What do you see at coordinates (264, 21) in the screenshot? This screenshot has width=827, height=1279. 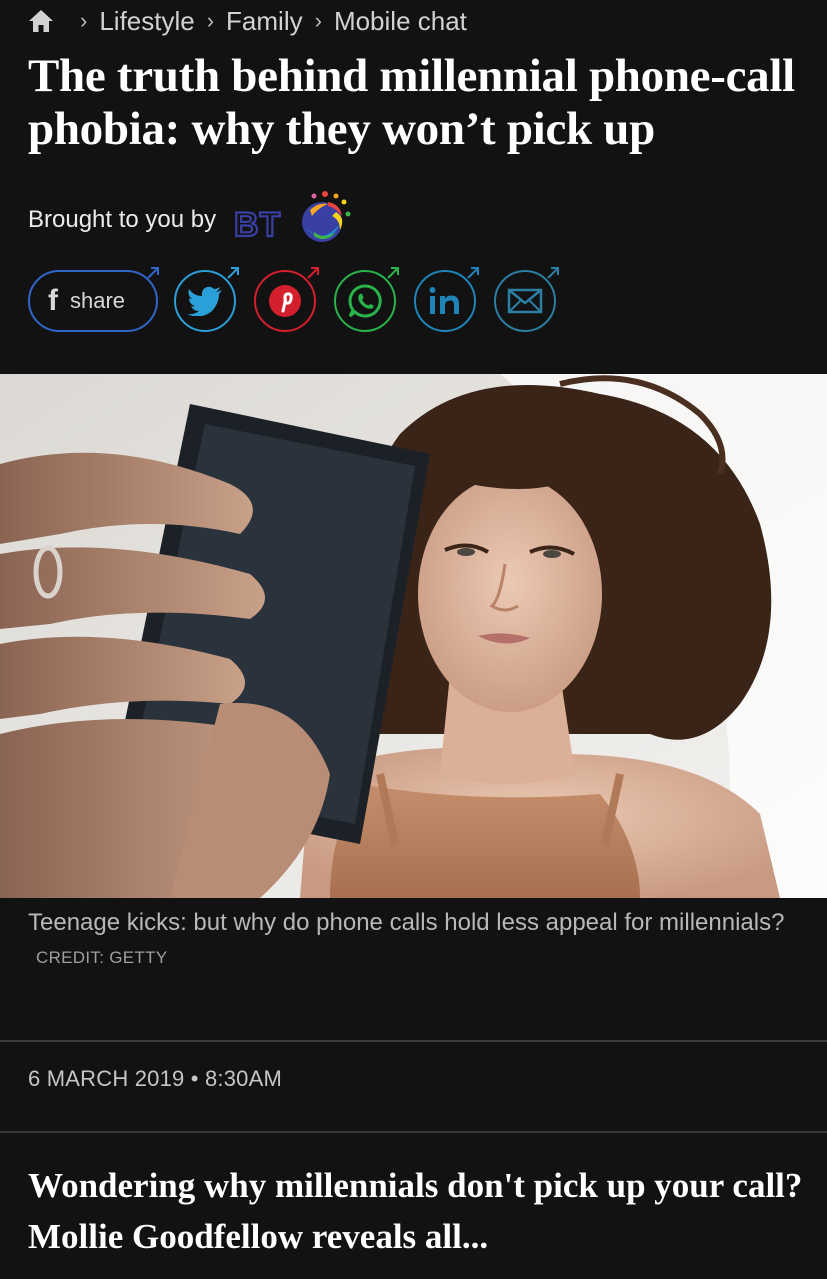 I see `breadcrumb-family: Family` at bounding box center [264, 21].